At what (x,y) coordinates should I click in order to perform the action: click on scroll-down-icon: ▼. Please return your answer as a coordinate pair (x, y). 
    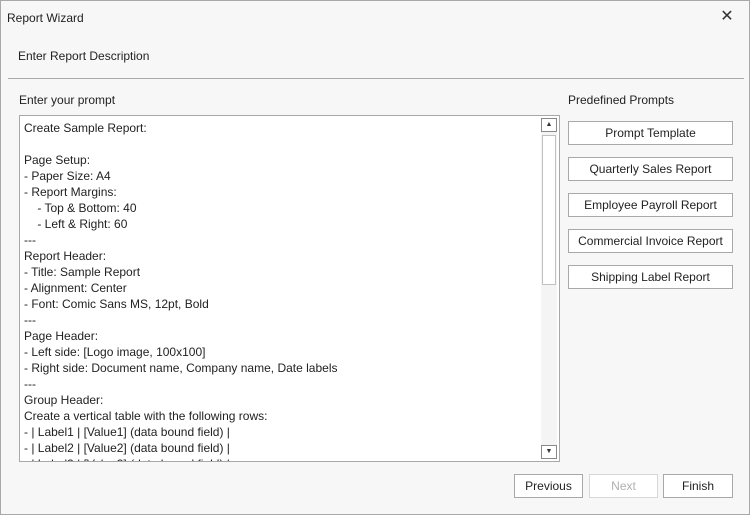
    Looking at the image, I should click on (549, 452).